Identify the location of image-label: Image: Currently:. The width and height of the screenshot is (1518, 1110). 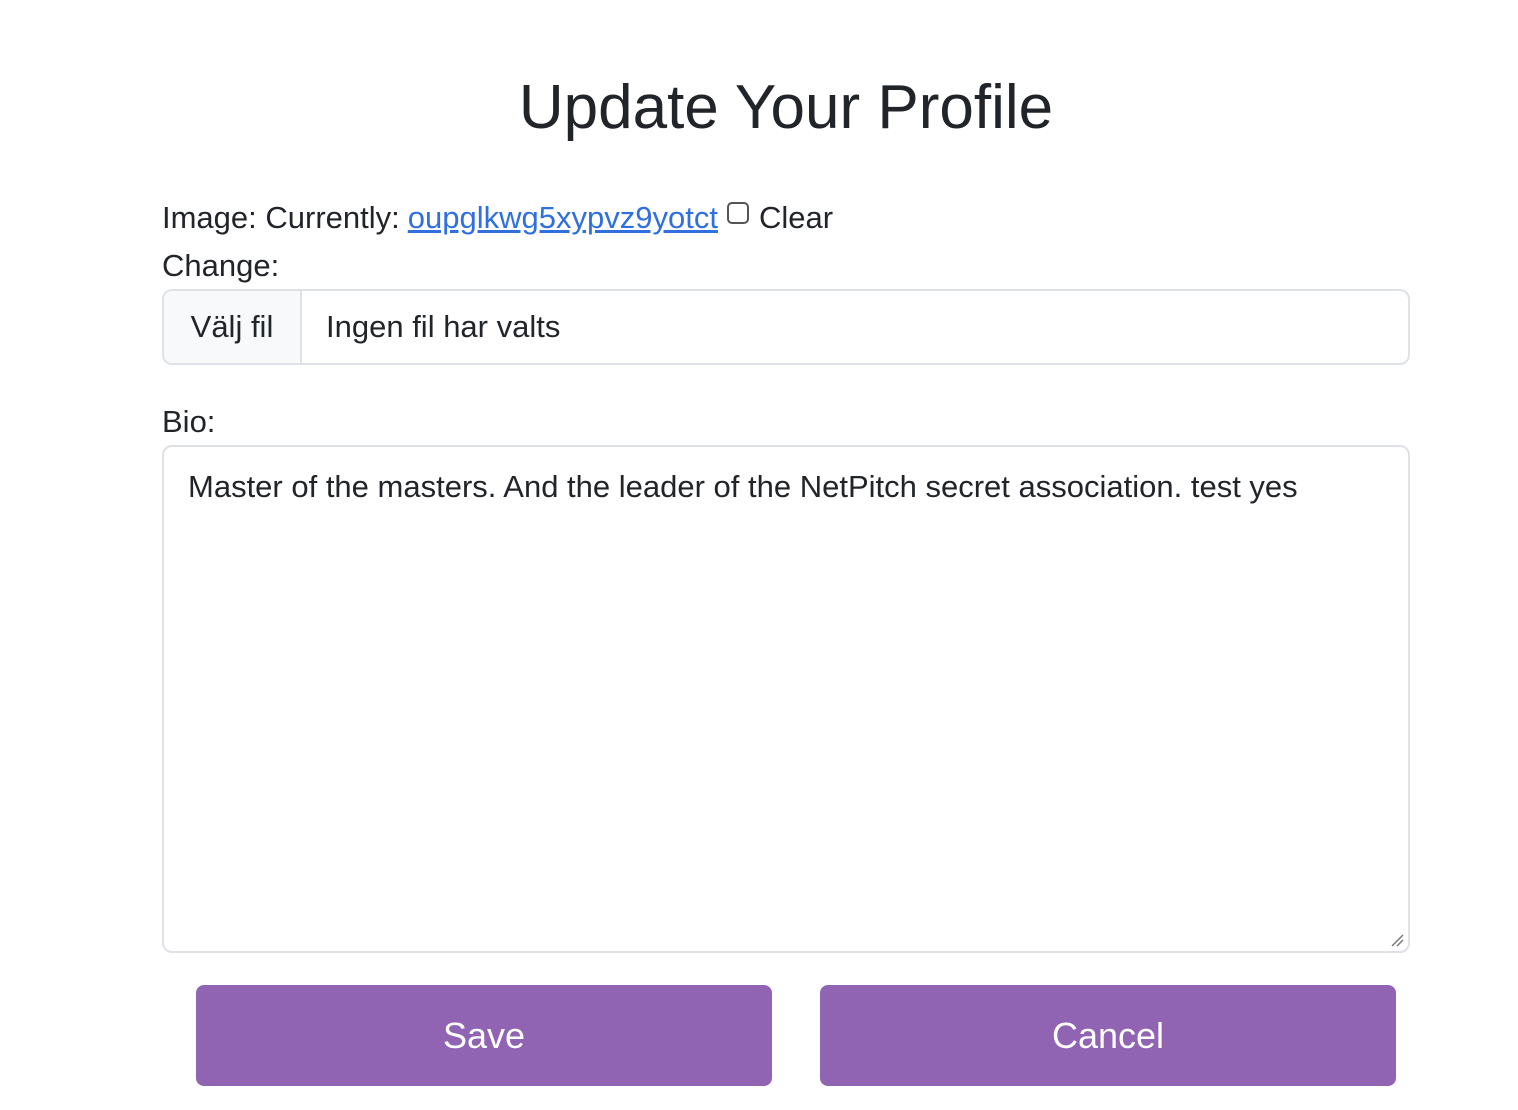
(281, 217).